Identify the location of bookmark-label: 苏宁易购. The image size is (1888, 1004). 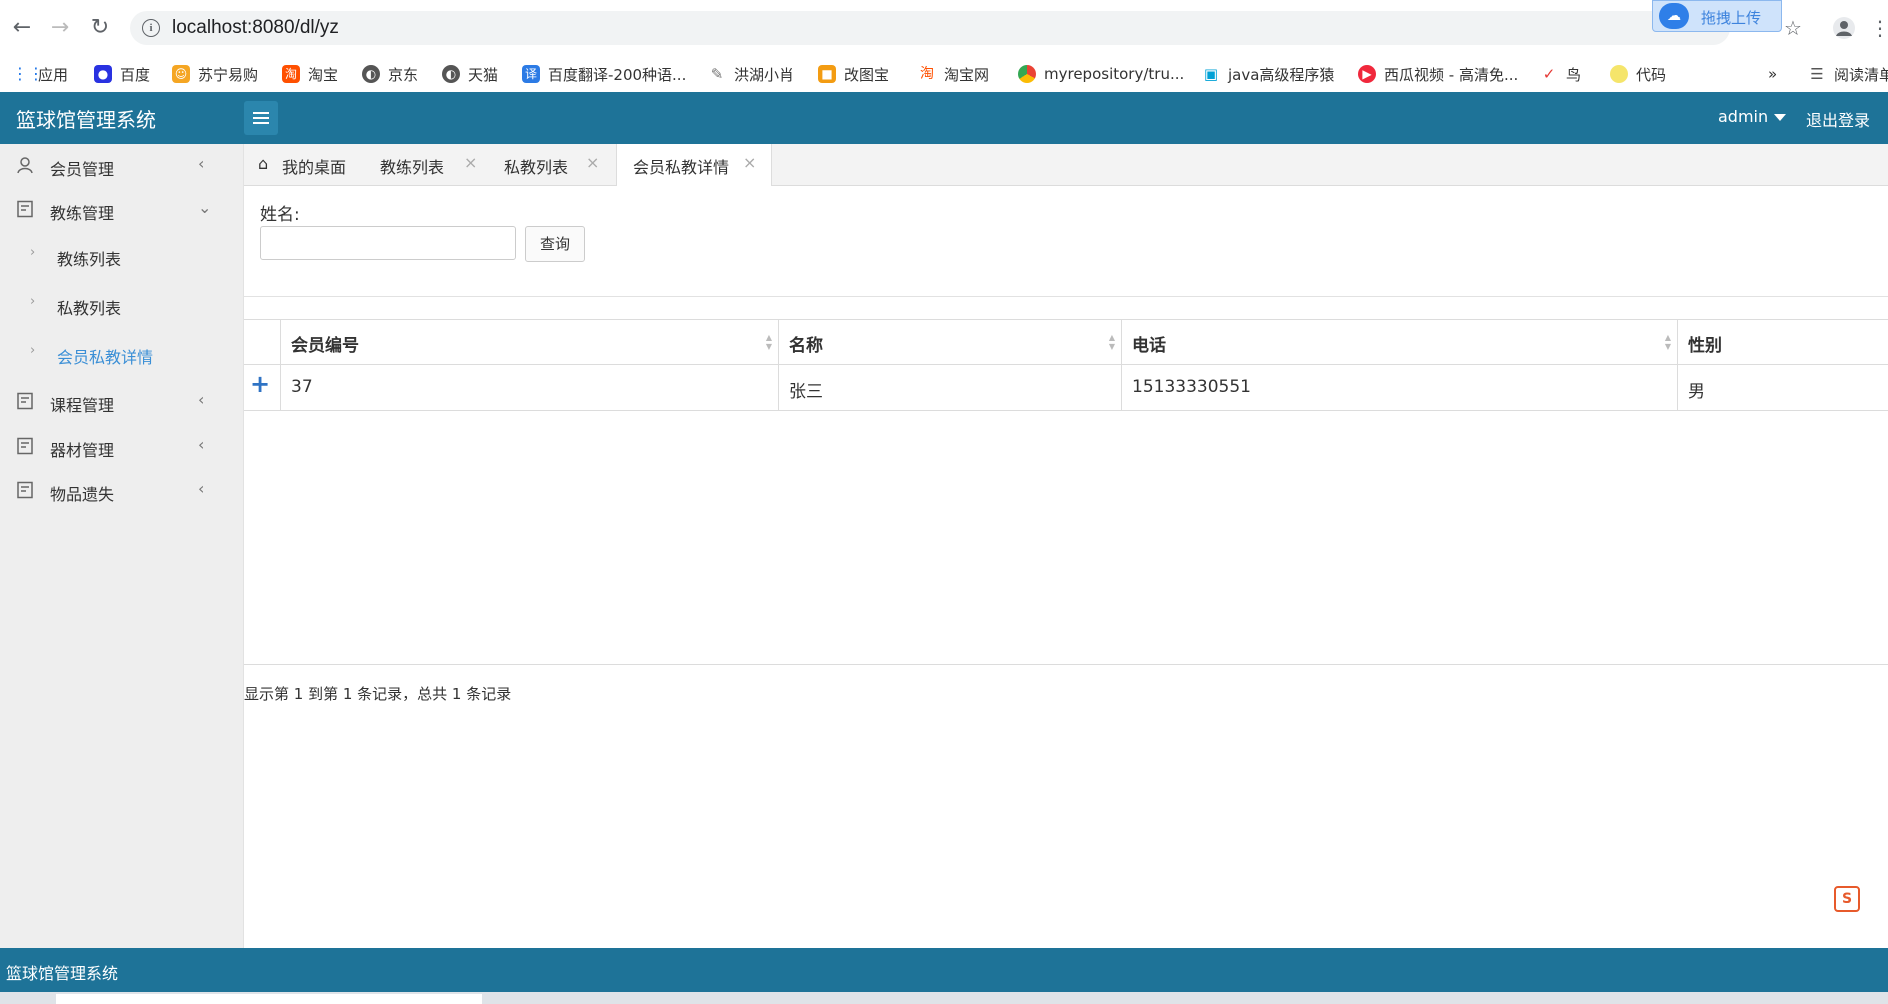
(228, 74).